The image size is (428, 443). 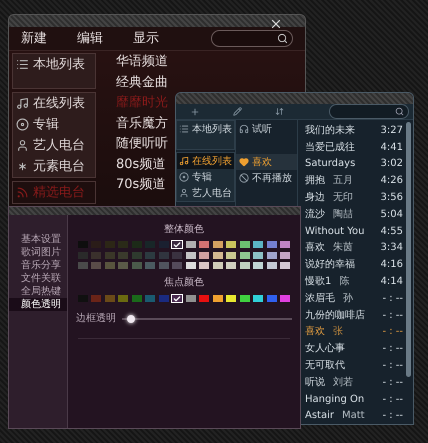 I want to click on song-row: 听说 刘若 - : --, so click(x=355, y=382).